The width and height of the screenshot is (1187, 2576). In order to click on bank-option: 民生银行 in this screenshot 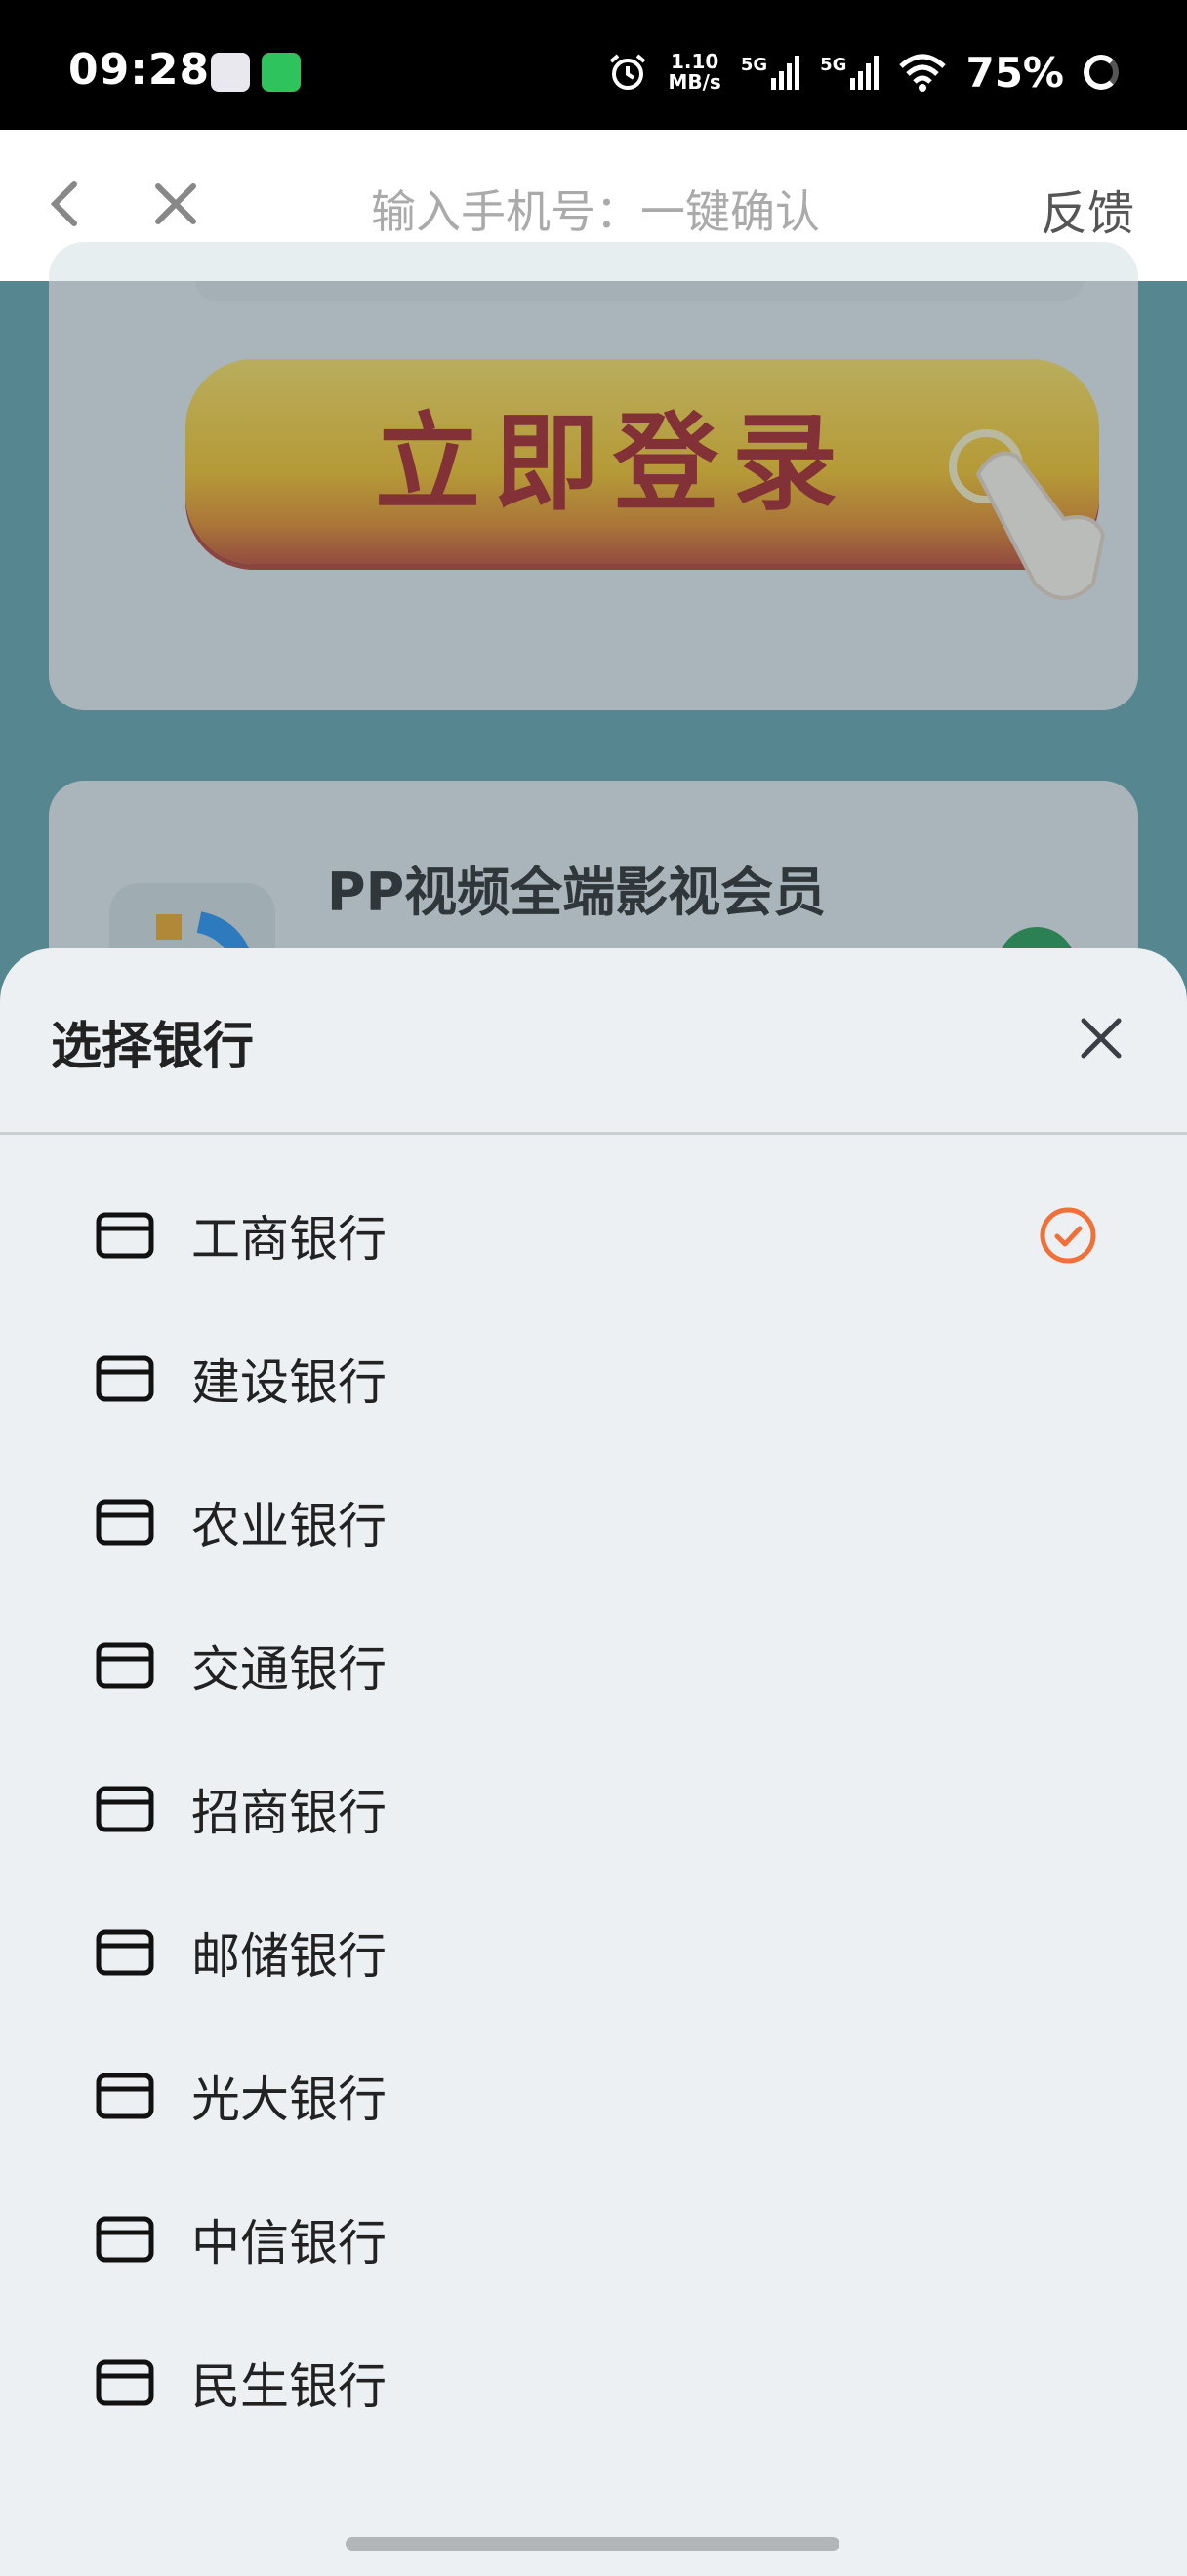, I will do `click(593, 2371)`.